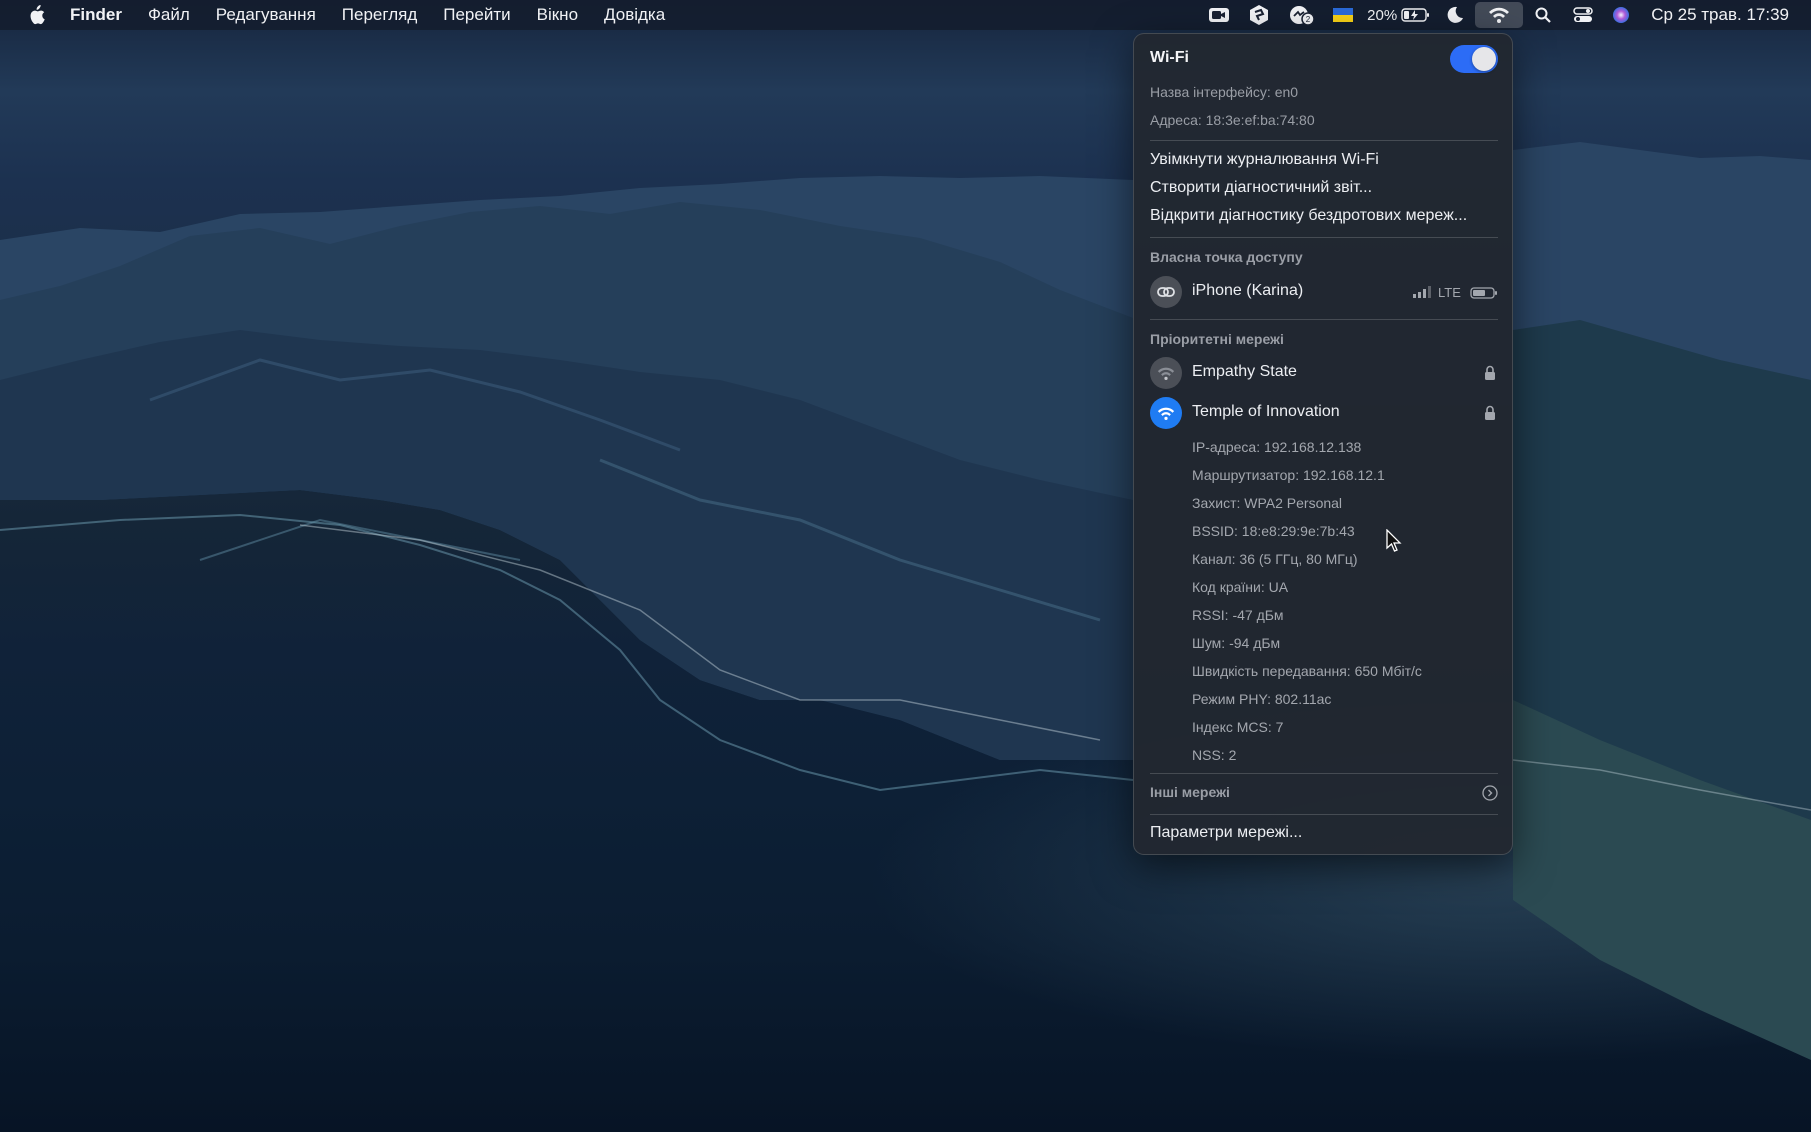  Describe the element at coordinates (1720, 15) in the screenshot. I see `menu-bar-clock: Ср 25 трав. 17:39` at that location.